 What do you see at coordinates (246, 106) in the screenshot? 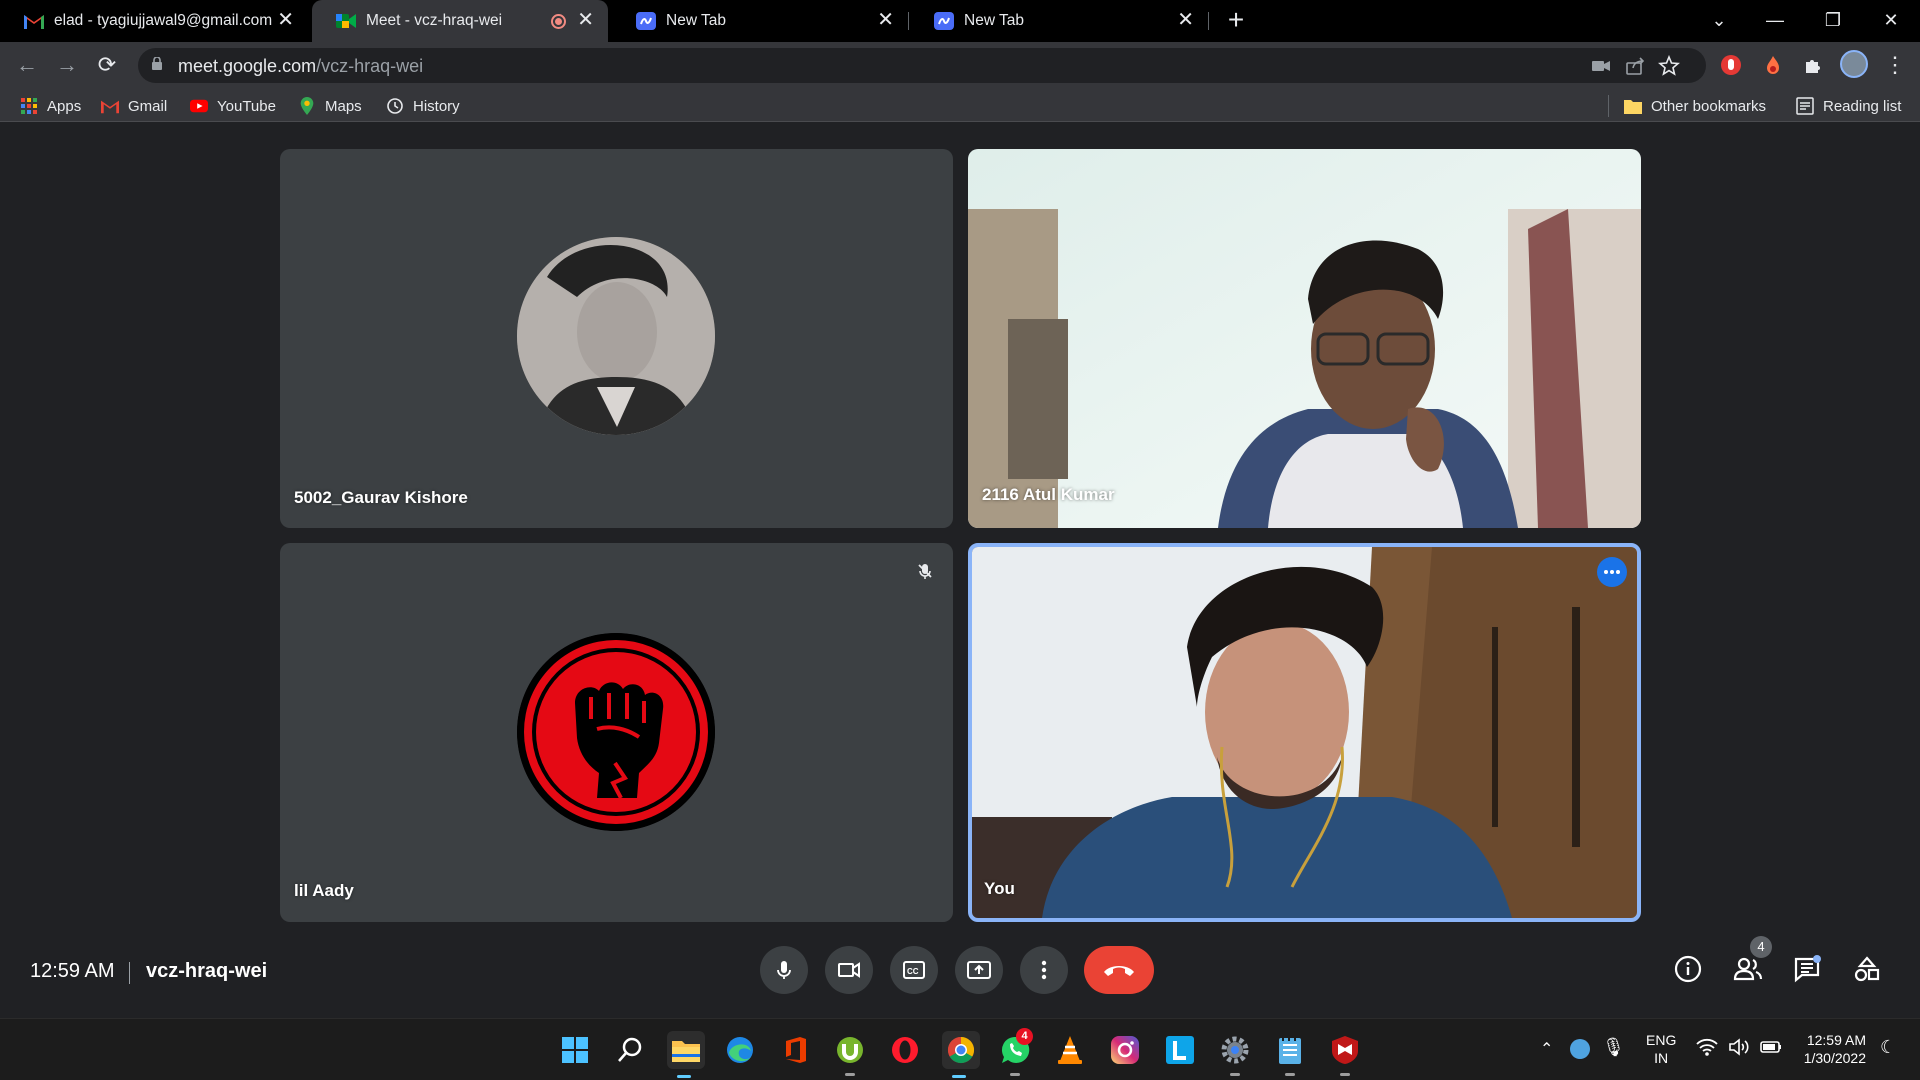
I see `bookmark-label: YouTube` at bounding box center [246, 106].